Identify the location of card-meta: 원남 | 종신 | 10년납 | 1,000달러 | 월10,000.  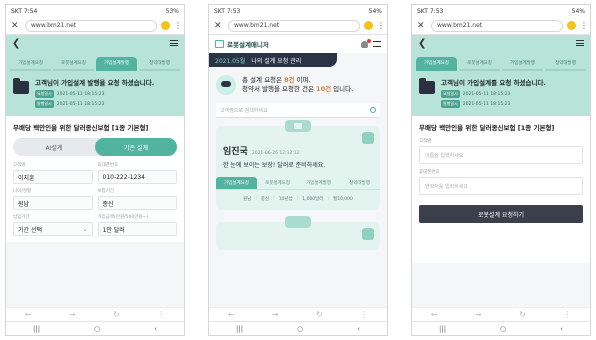
(298, 199).